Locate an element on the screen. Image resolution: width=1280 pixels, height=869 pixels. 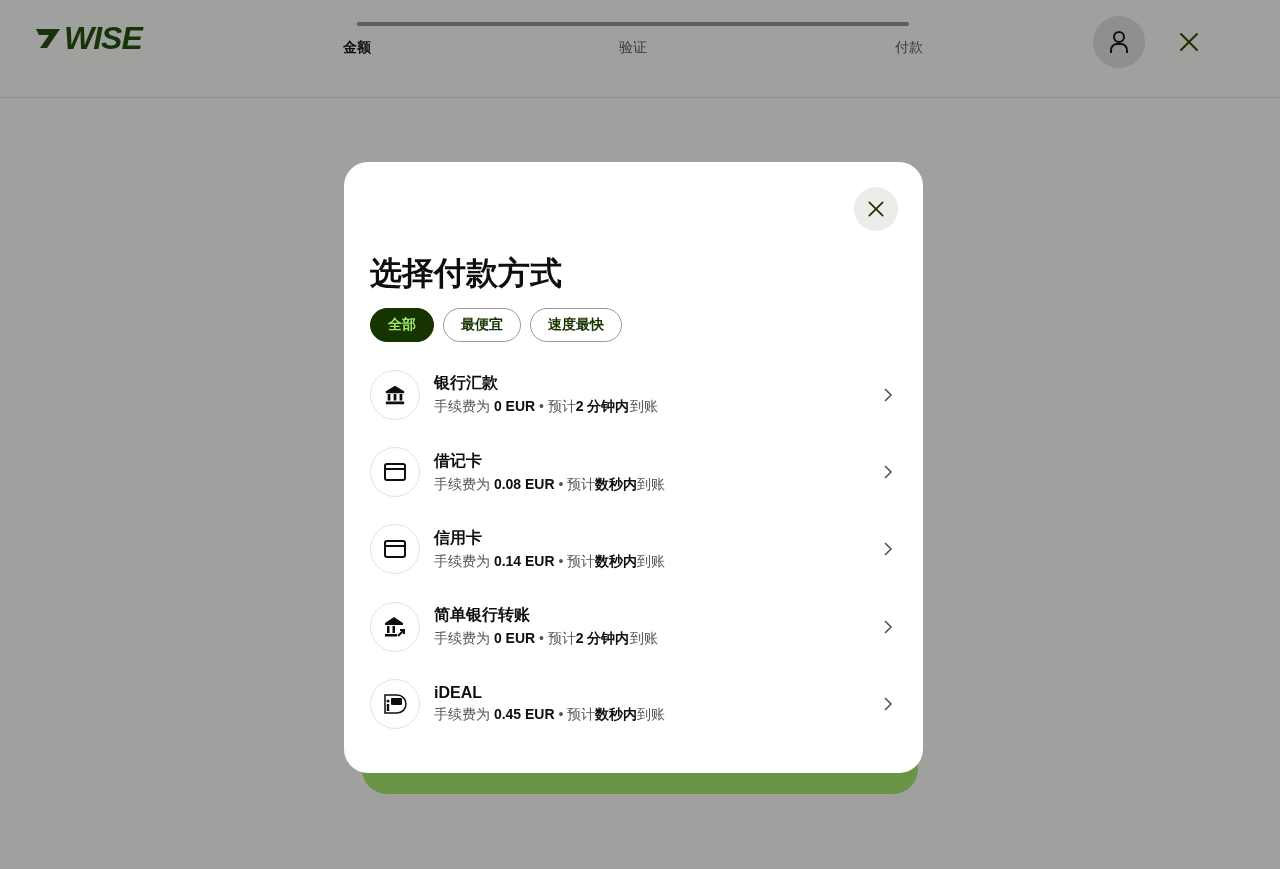
method-name: 信用卡 is located at coordinates (658, 538).